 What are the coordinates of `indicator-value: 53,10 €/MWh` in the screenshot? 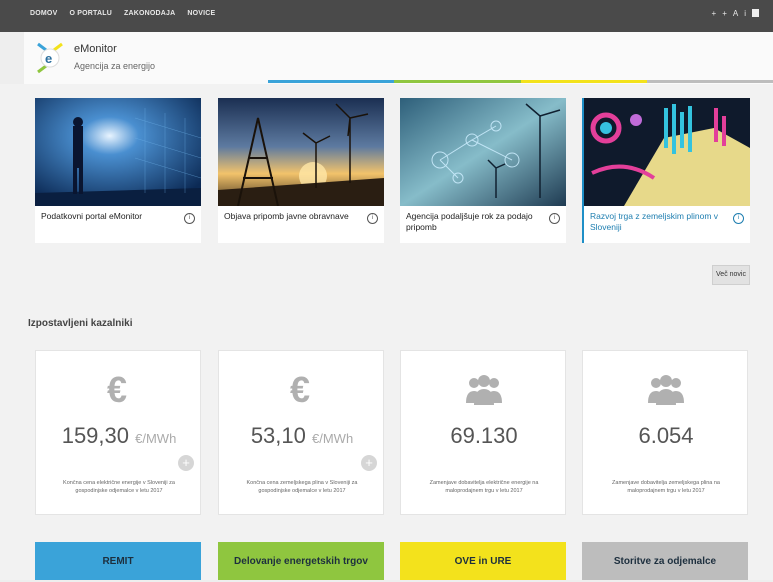 It's located at (302, 436).